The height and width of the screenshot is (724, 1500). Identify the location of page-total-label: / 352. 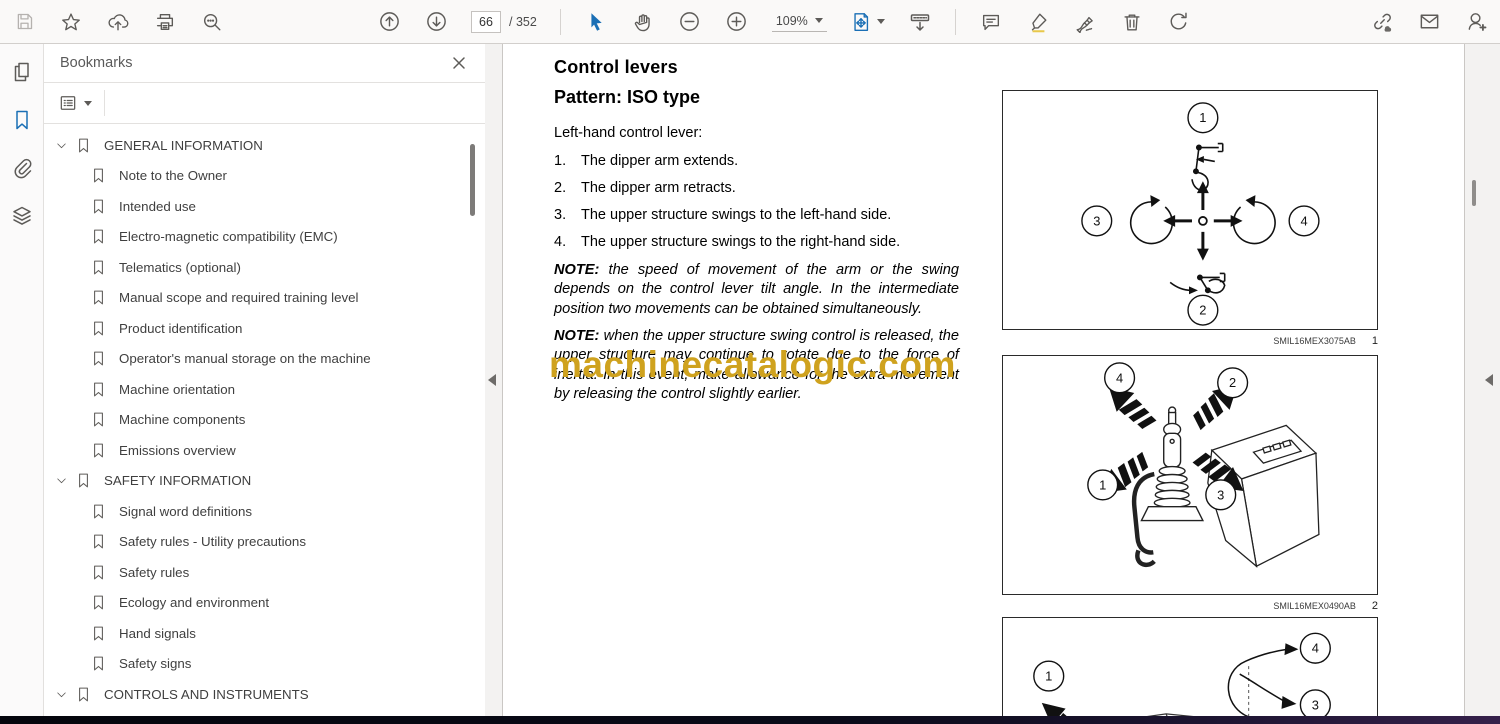
(523, 21).